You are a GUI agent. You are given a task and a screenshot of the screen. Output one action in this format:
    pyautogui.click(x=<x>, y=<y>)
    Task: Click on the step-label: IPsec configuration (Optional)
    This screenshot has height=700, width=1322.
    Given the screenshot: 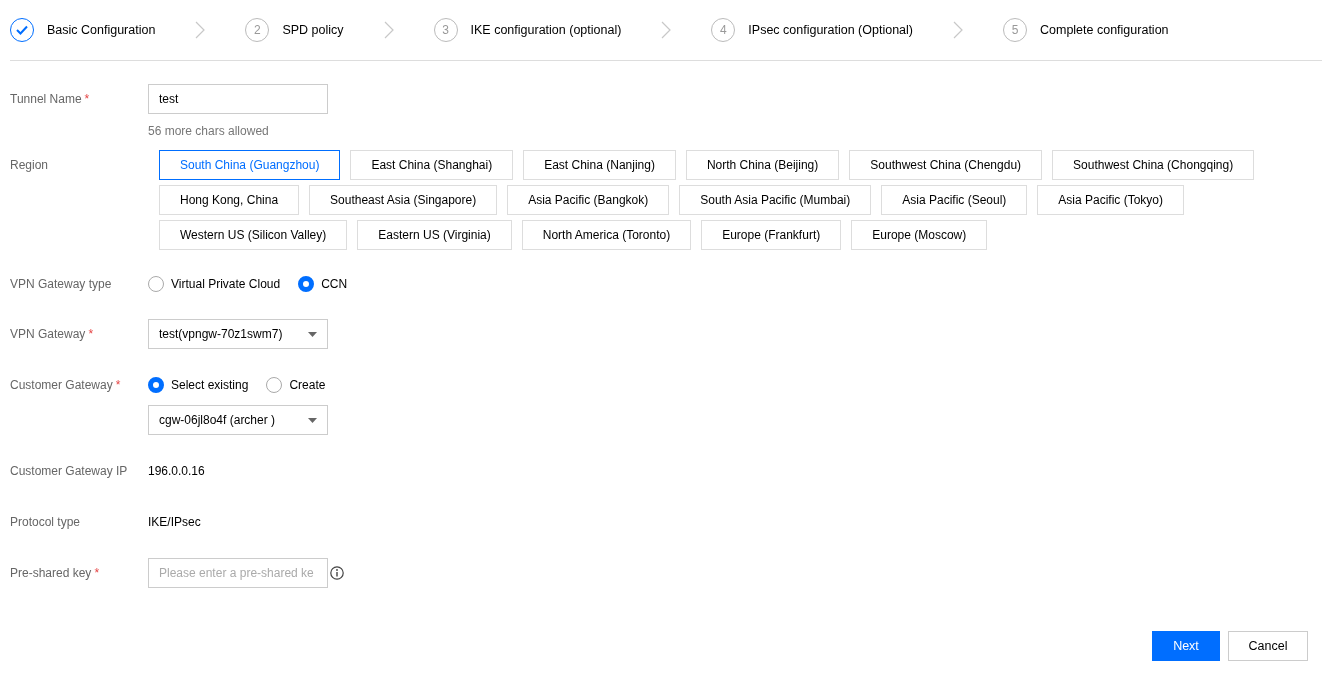 What is the action you would take?
    pyautogui.click(x=830, y=30)
    